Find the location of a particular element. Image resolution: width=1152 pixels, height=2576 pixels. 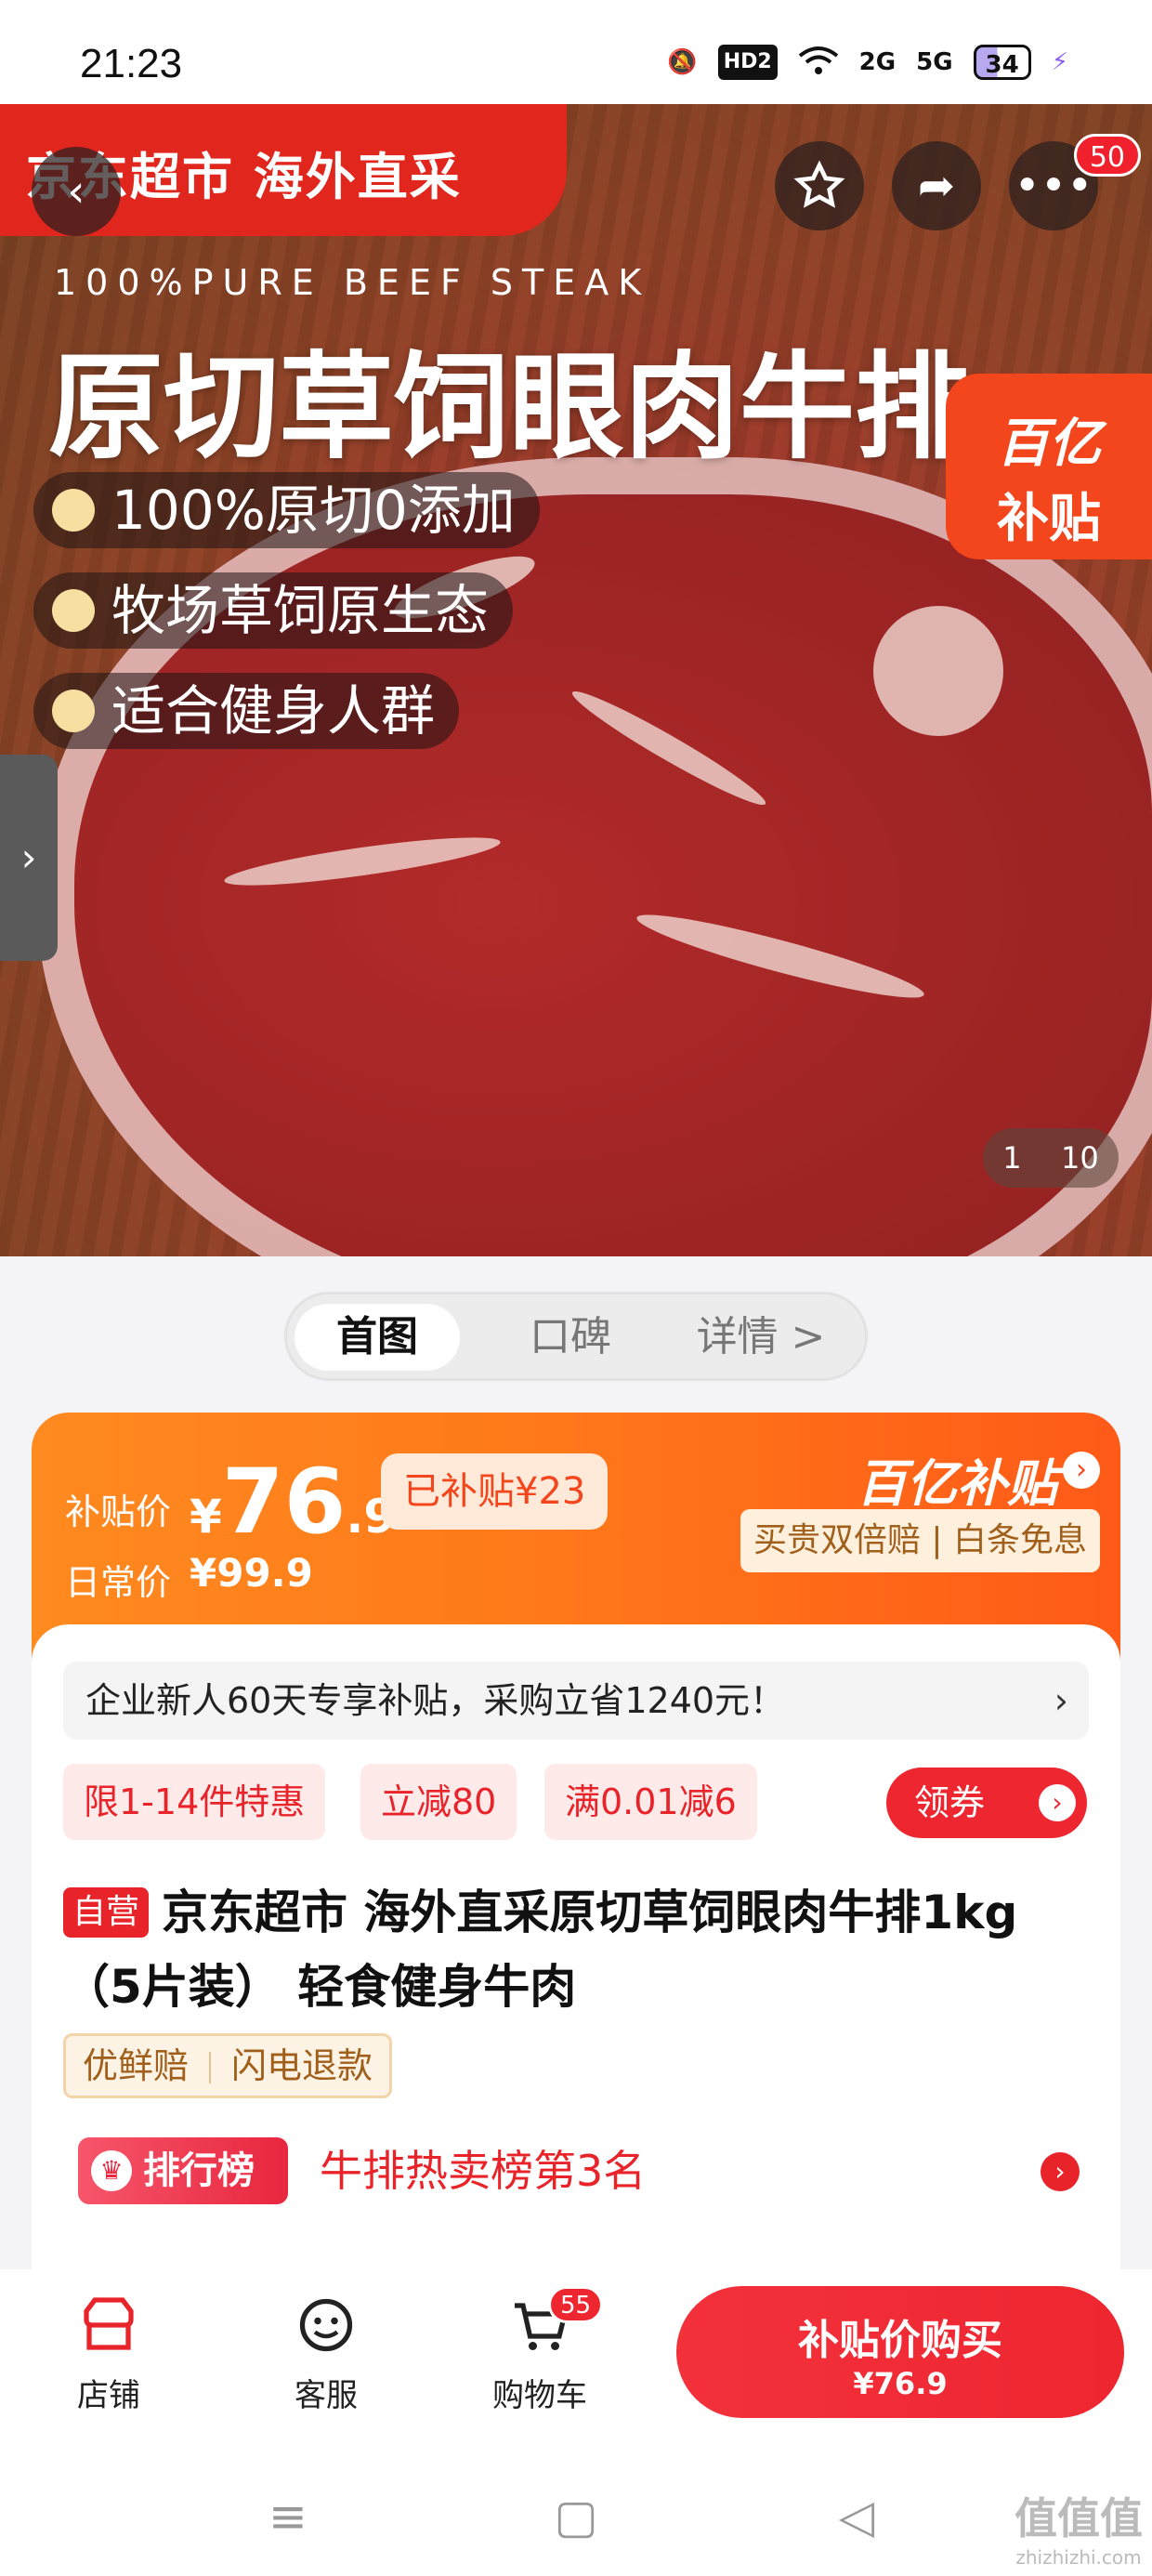

favorite-button is located at coordinates (819, 185).